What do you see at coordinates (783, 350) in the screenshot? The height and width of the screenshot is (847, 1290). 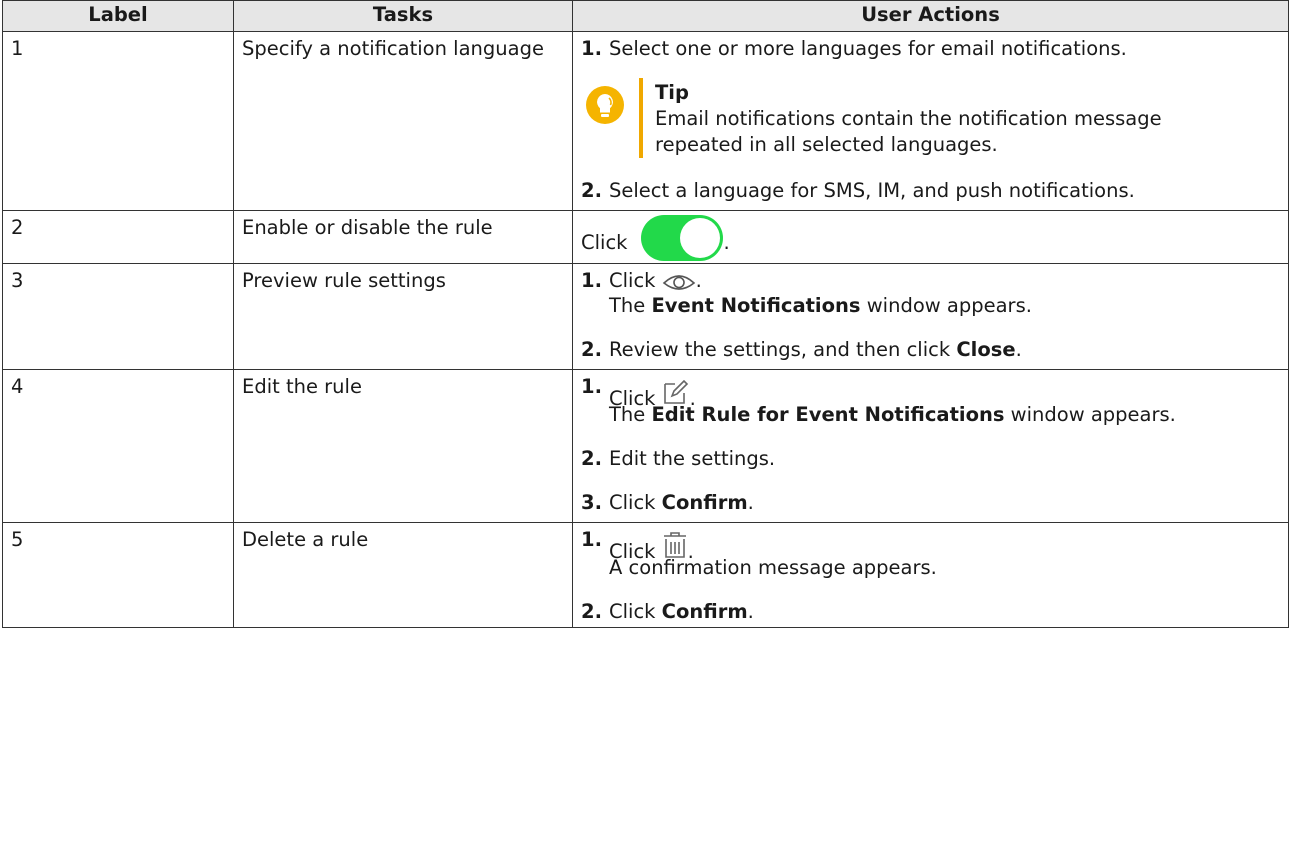 I see `step-text: Review the settings, and then click` at bounding box center [783, 350].